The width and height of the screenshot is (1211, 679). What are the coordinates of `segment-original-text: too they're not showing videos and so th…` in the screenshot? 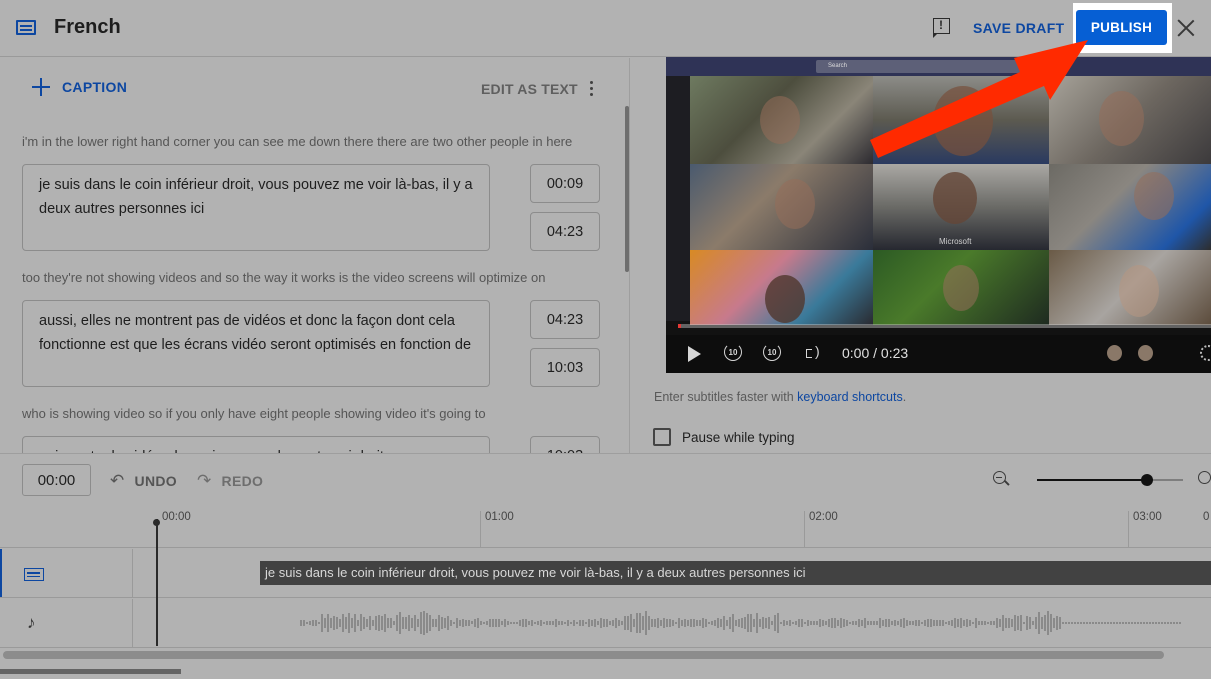 It's located at (284, 277).